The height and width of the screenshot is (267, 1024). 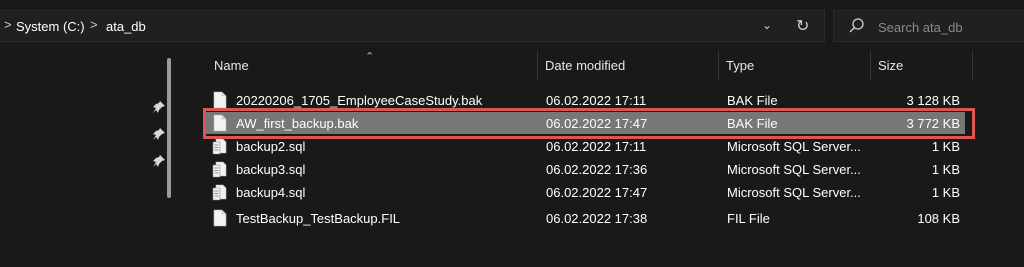 I want to click on breadcrumb-folder: ata_db, so click(x=126, y=26).